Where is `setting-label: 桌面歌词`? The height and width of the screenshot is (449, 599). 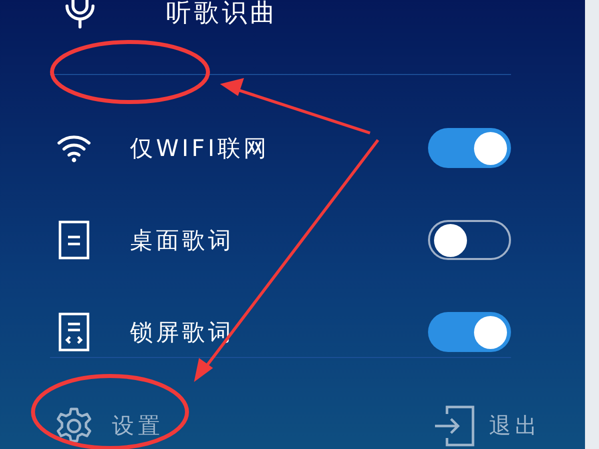 setting-label: 桌面歌词 is located at coordinates (182, 241).